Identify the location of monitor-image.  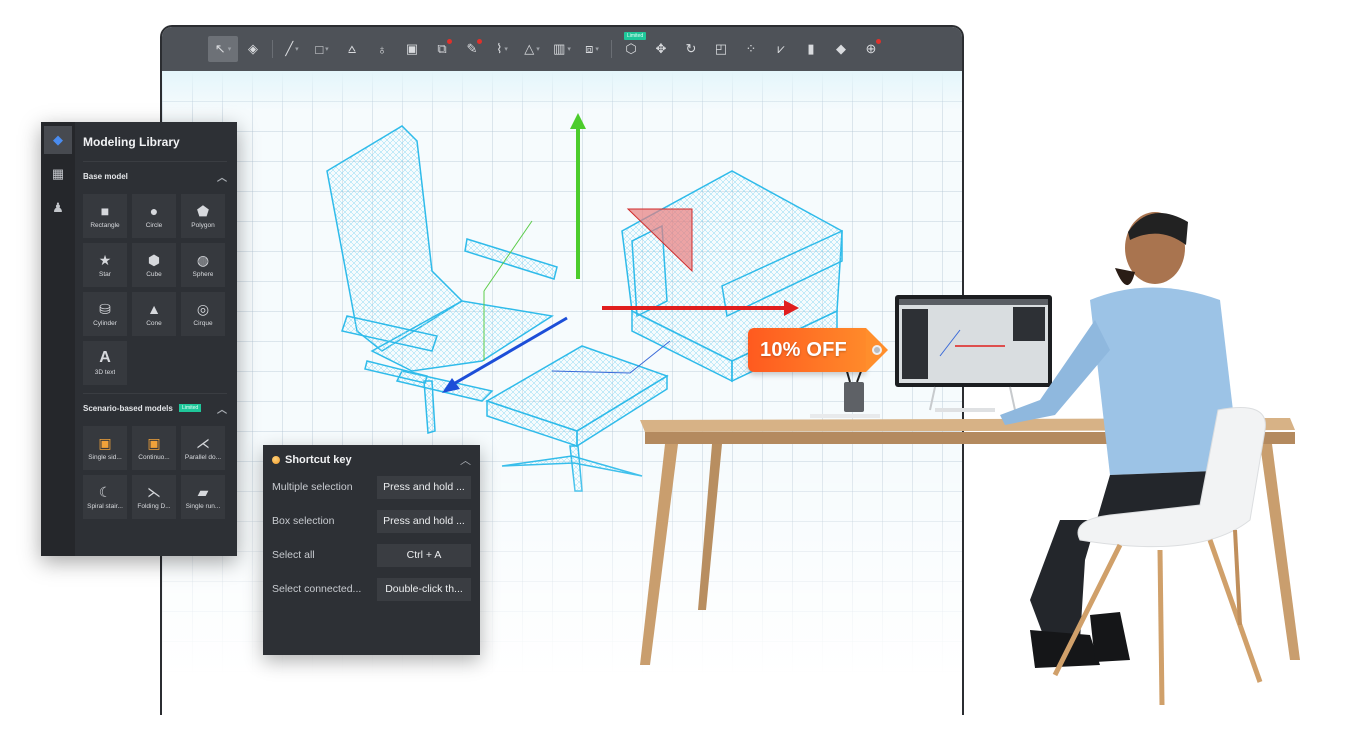
(973, 353).